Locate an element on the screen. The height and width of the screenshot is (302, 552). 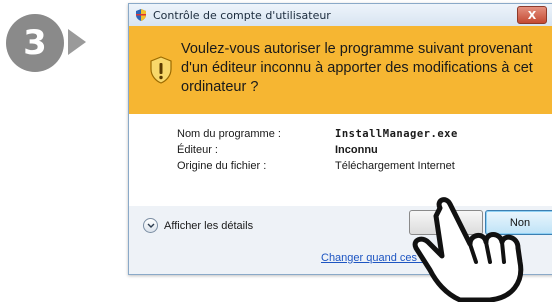
window-title: Contrôle de compte d'utilisateur is located at coordinates (242, 15).